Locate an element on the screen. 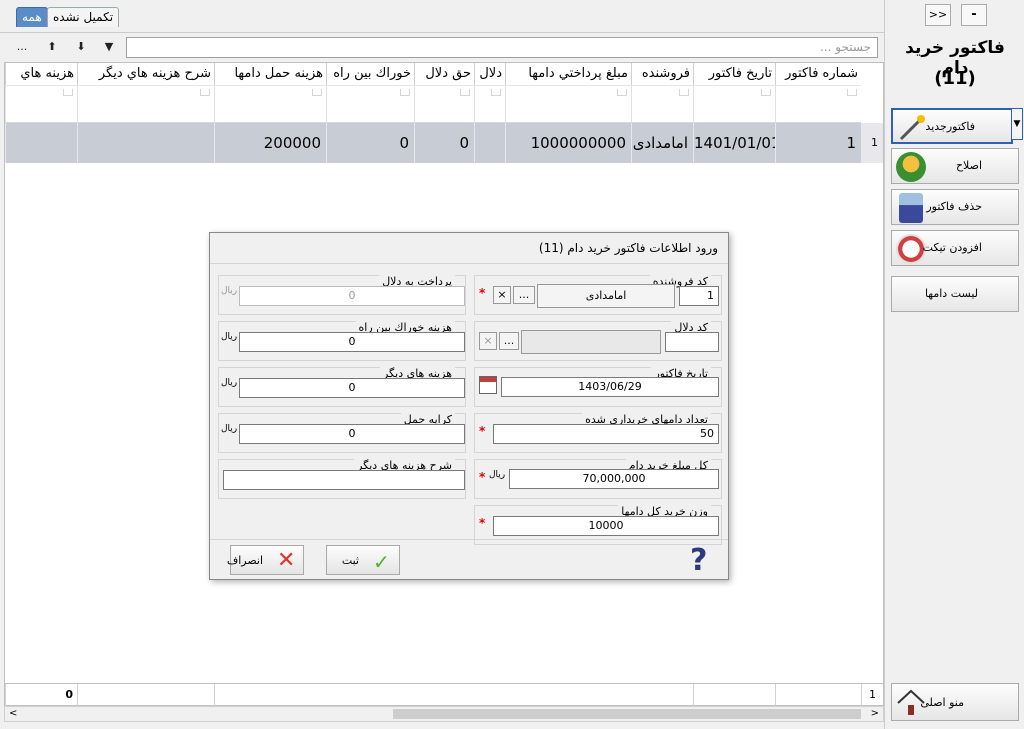 The image size is (1024, 729). arrow-down-icon: ⬇ is located at coordinates (81, 47).